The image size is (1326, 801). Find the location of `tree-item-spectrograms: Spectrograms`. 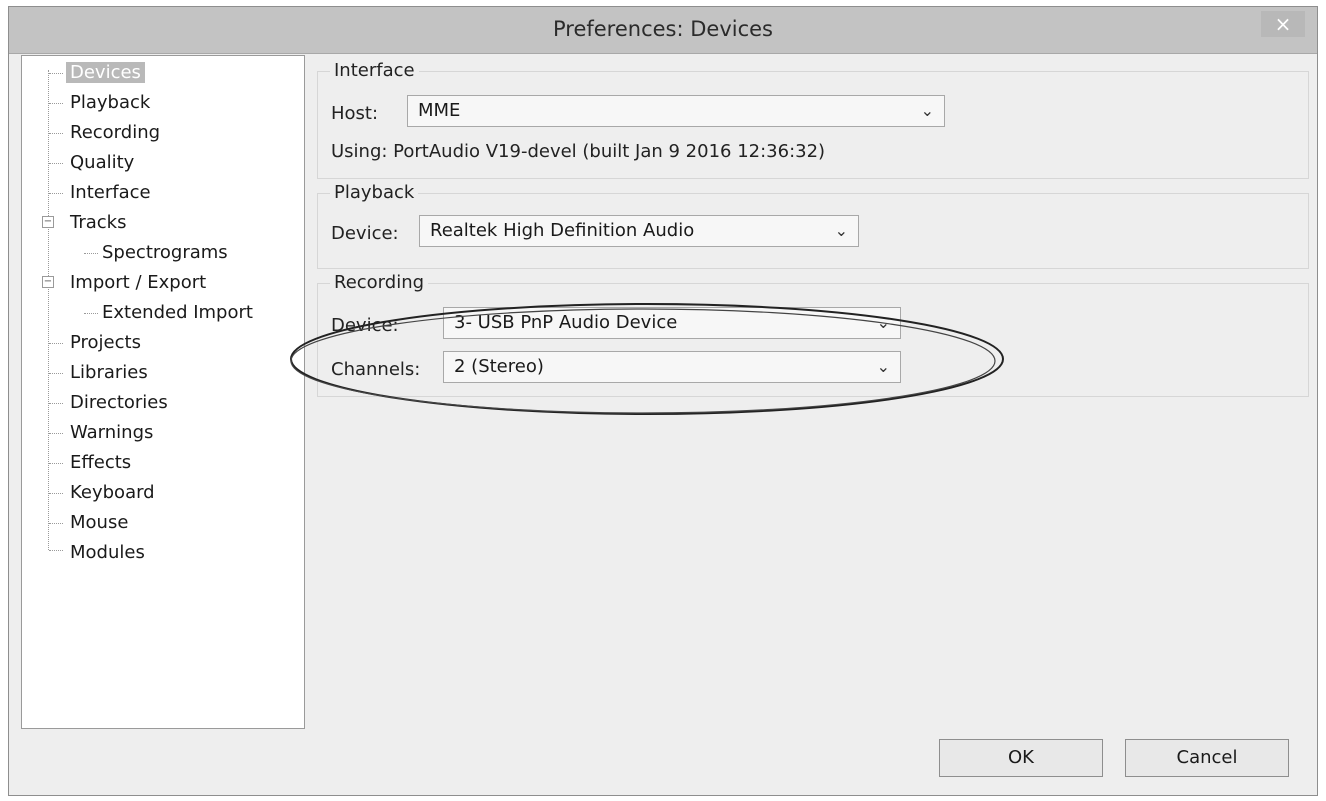

tree-item-spectrograms: Spectrograms is located at coordinates (165, 253).